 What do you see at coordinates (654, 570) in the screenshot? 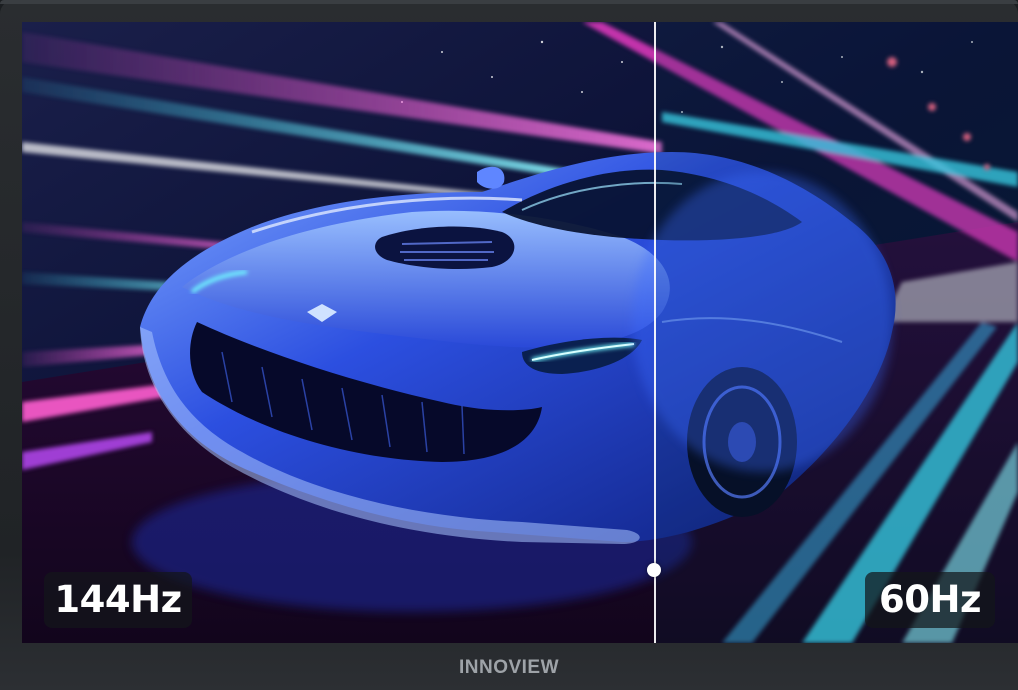
I see `comparison-slider-handle` at bounding box center [654, 570].